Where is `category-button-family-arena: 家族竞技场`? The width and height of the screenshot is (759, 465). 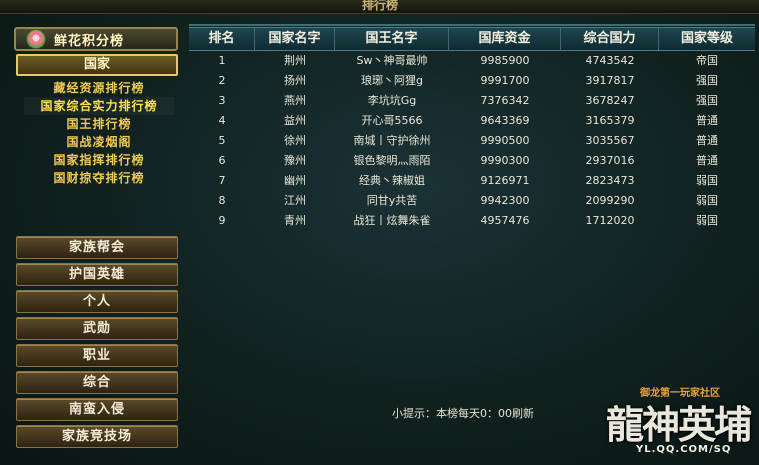
category-button-family-arena: 家族竞技场 is located at coordinates (97, 436).